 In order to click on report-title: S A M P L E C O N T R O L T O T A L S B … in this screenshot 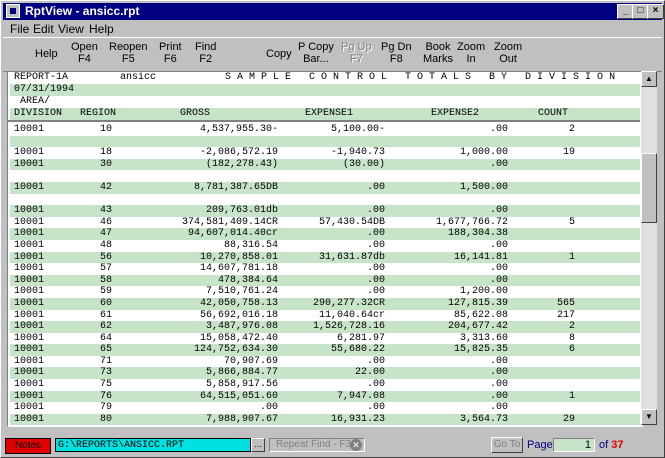, I will do `click(420, 77)`.